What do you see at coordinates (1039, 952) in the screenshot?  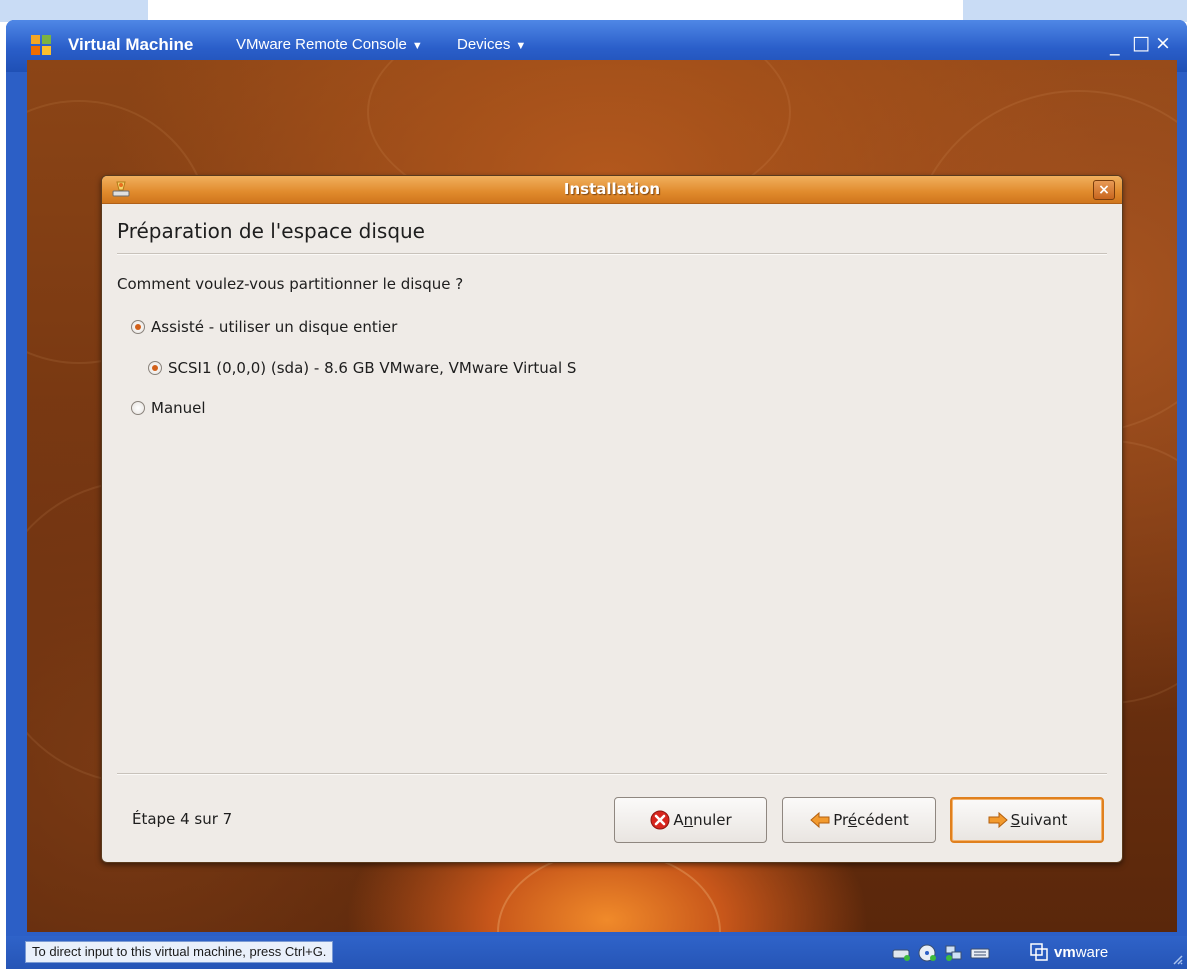 I see `vmware-logo-icon` at bounding box center [1039, 952].